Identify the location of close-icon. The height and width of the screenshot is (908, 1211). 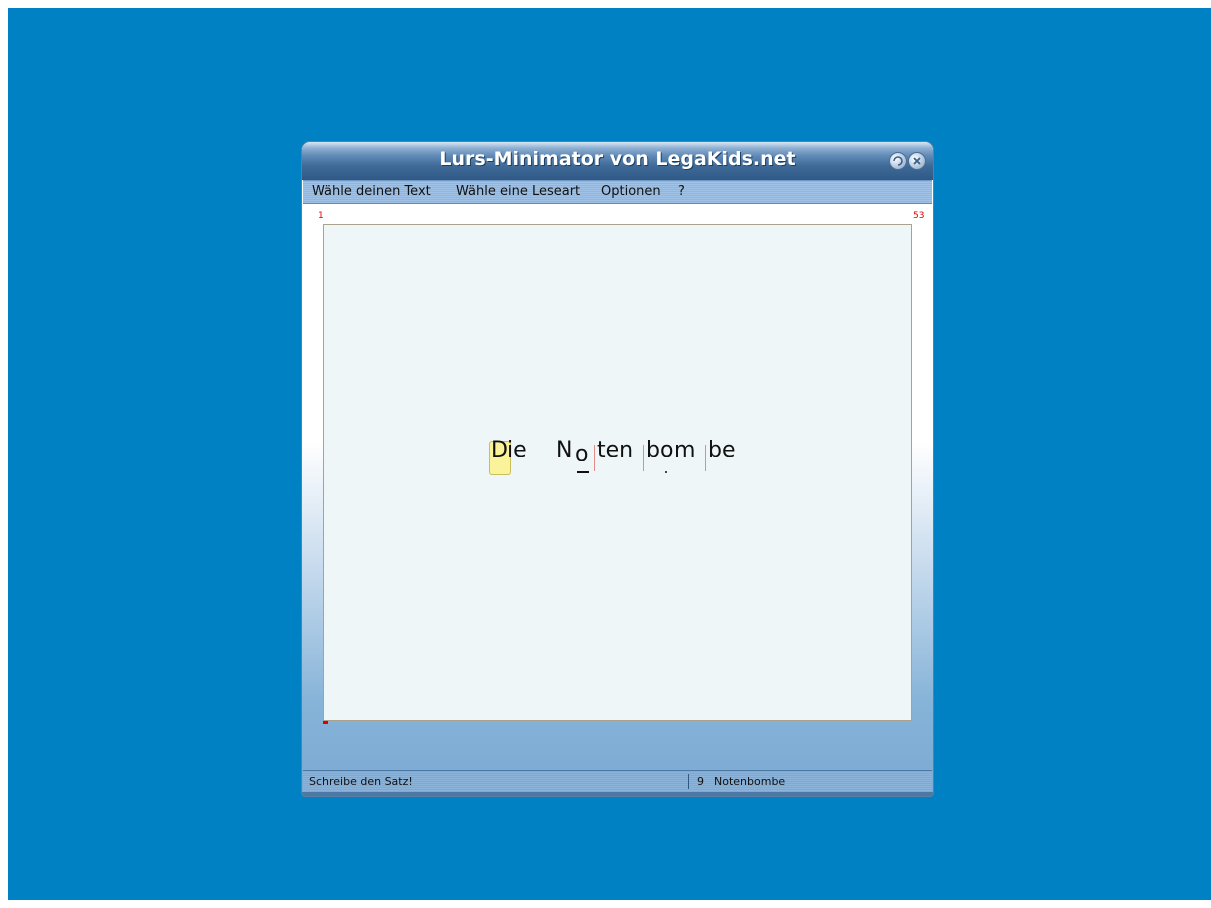
(917, 161).